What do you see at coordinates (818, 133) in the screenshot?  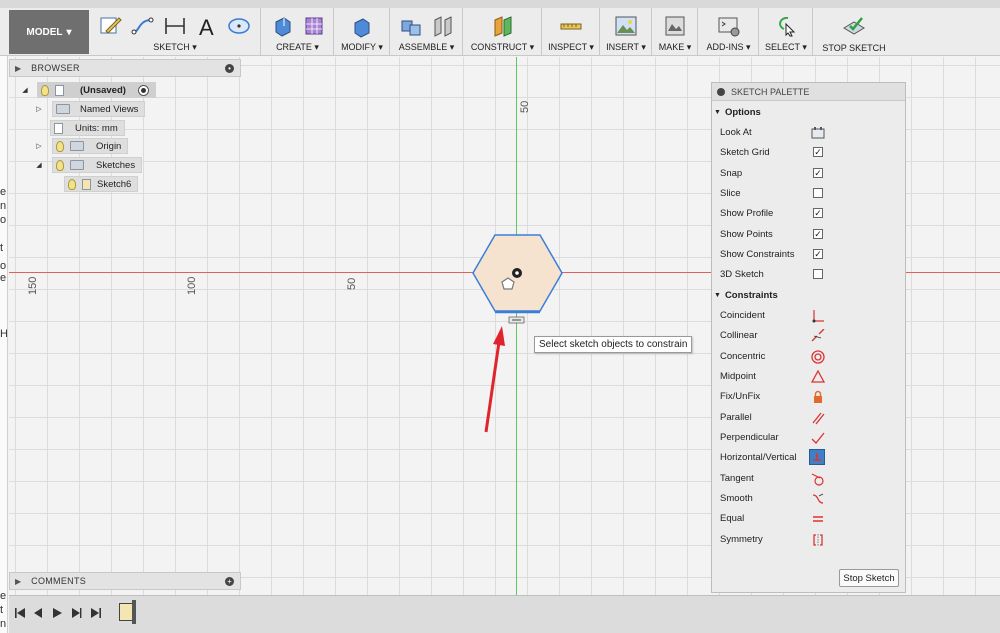 I see `look-at-icon` at bounding box center [818, 133].